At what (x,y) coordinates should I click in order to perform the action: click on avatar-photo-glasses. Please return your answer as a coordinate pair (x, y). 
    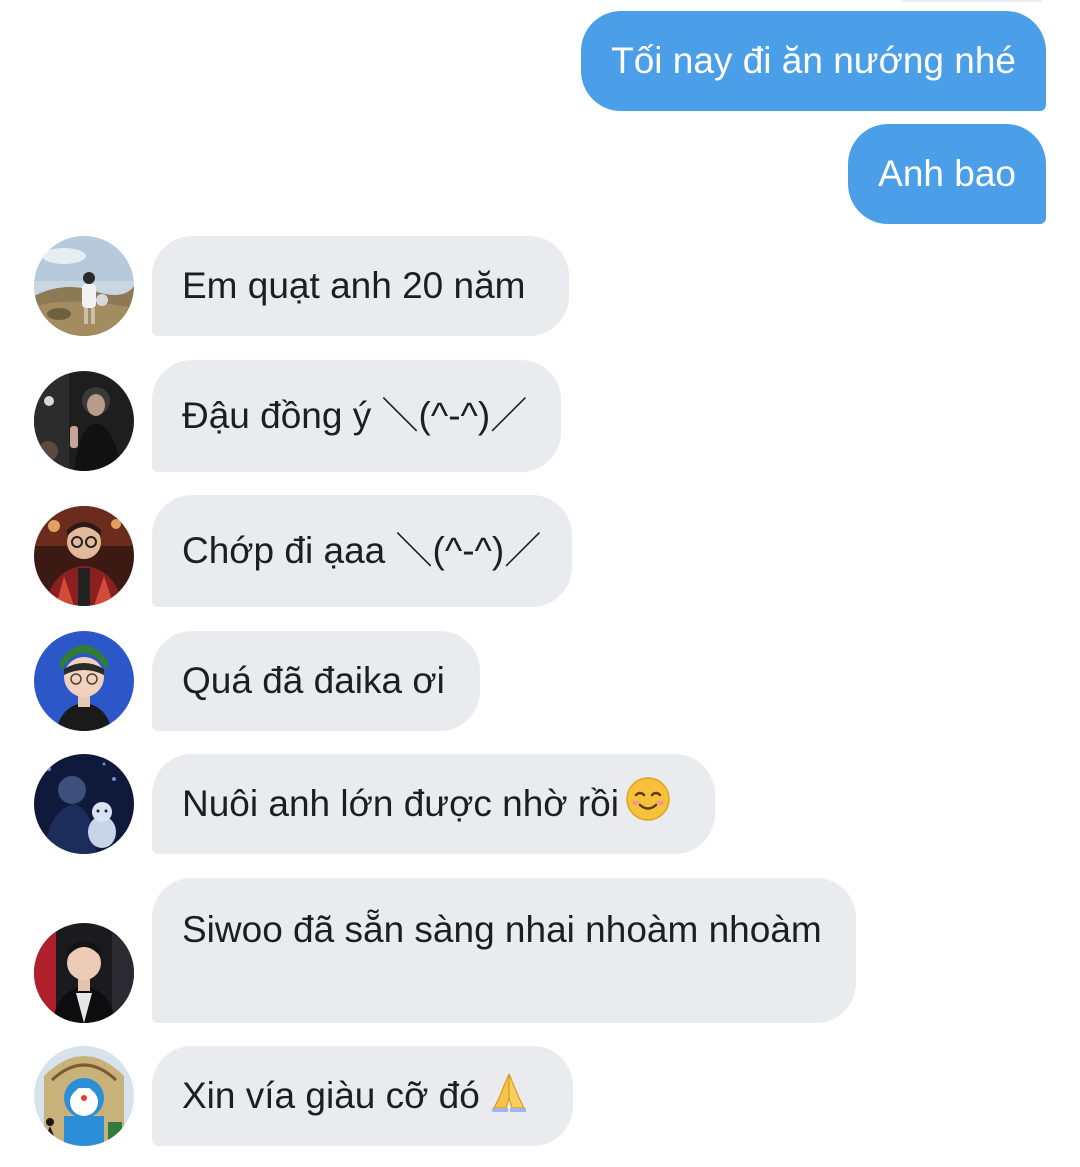
    Looking at the image, I should click on (84, 556).